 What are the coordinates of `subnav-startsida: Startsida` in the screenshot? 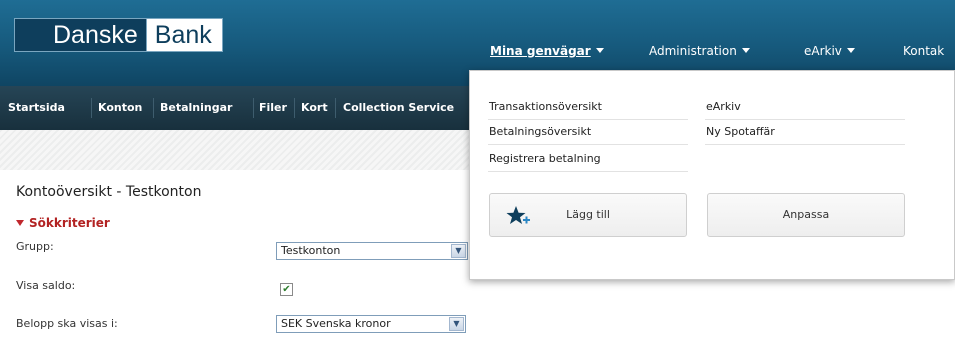 It's located at (36, 108).